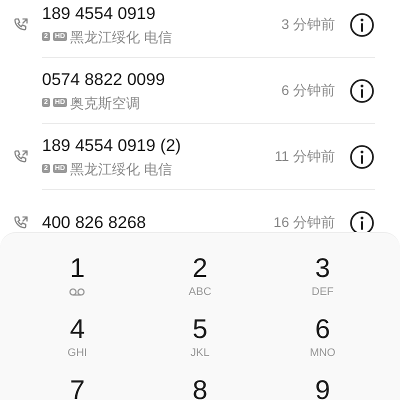 The height and width of the screenshot is (400, 400). What do you see at coordinates (77, 283) in the screenshot?
I see `dial-key: 1` at bounding box center [77, 283].